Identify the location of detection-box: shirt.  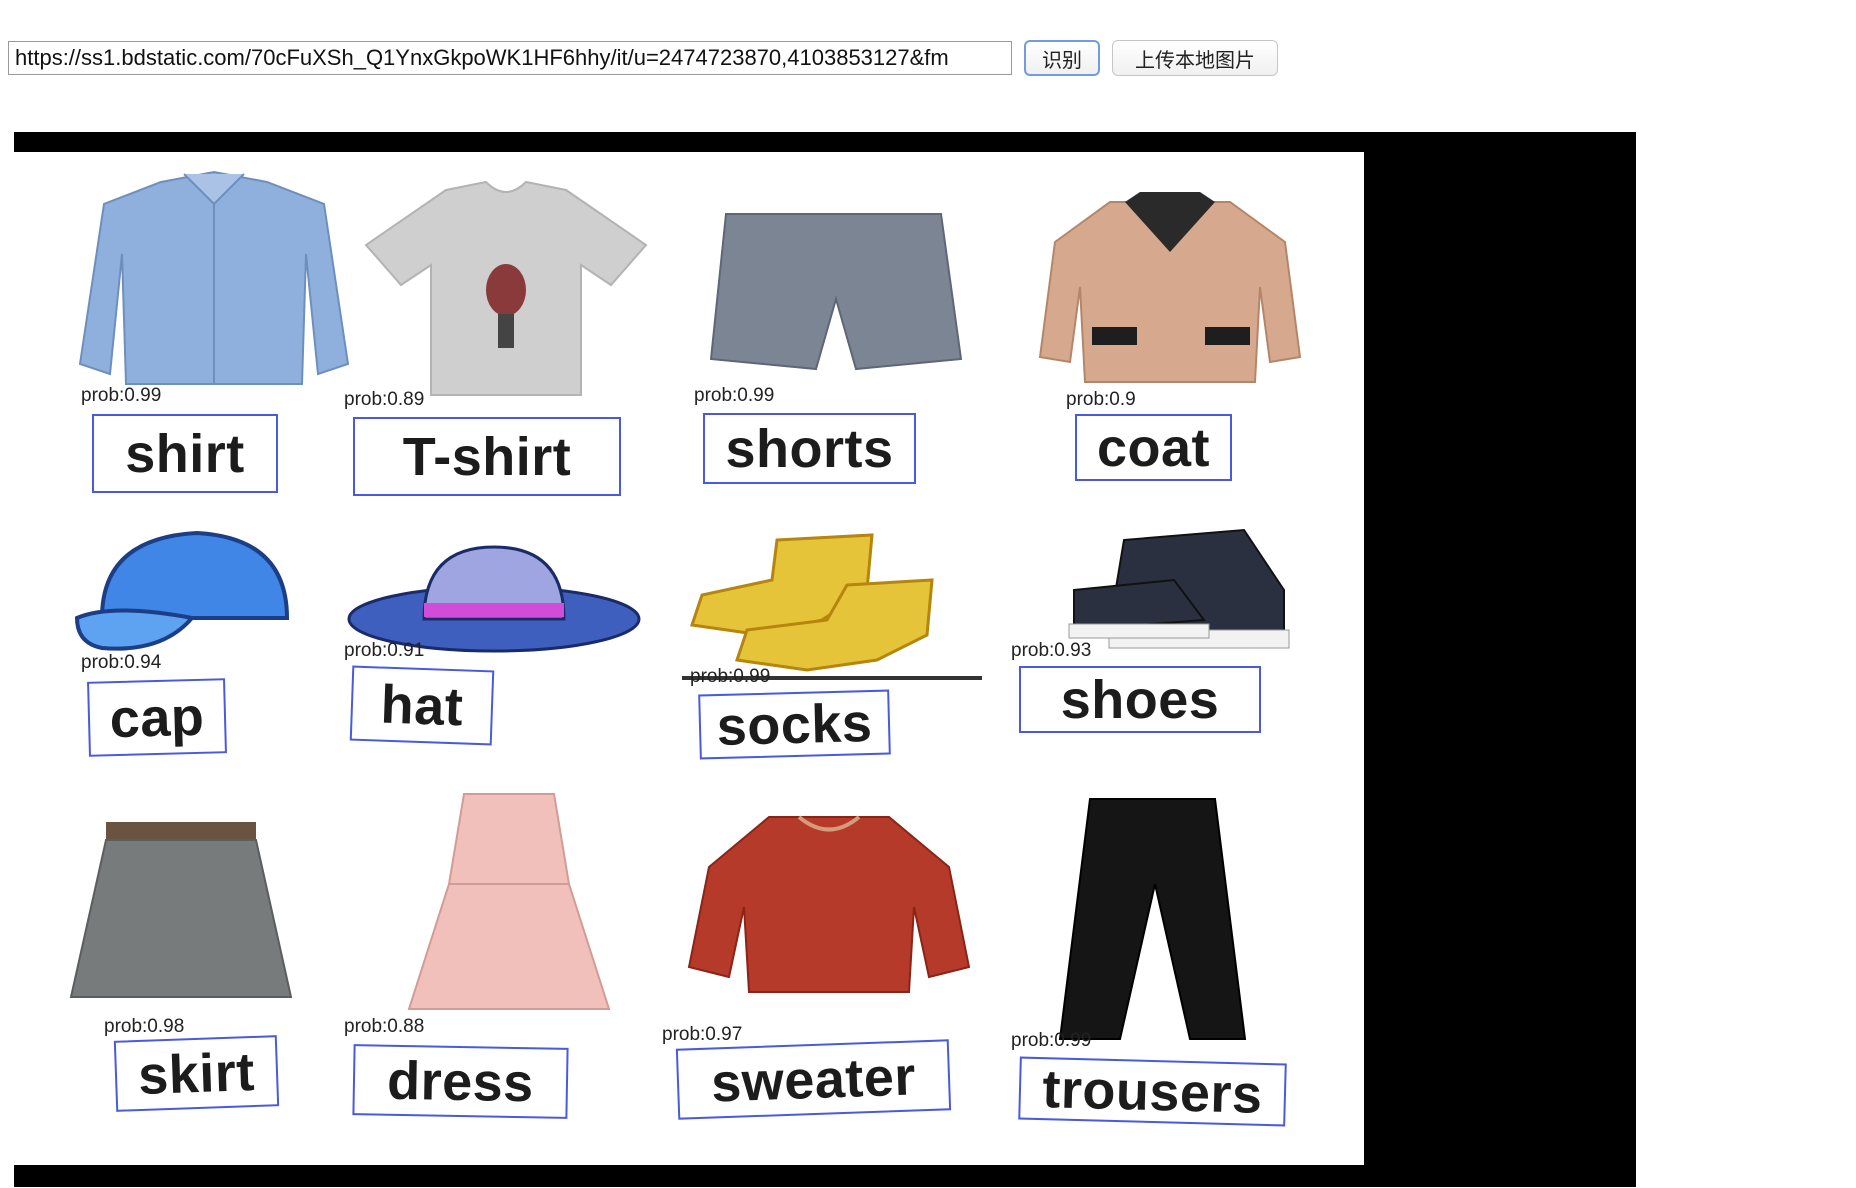
(185, 453).